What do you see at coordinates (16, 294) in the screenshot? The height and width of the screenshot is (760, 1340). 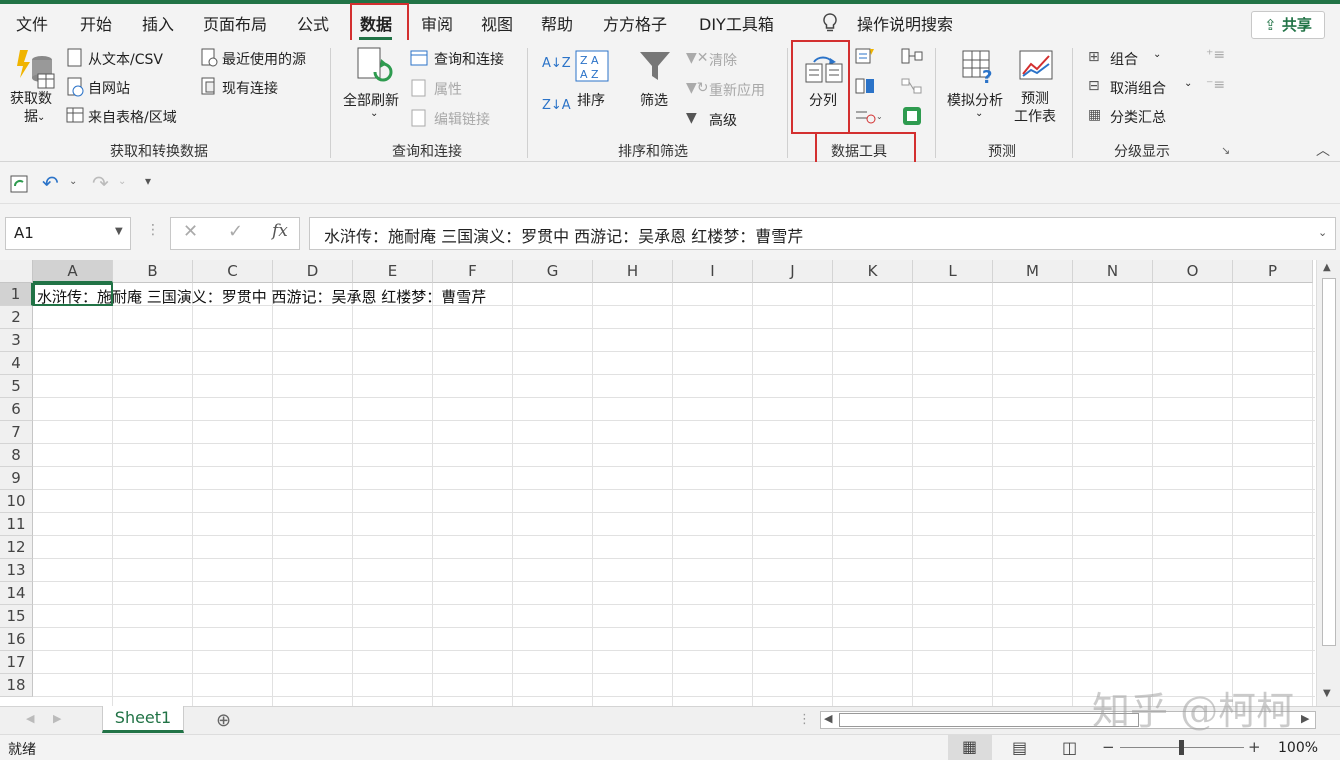 I see `row-header-1: 1` at bounding box center [16, 294].